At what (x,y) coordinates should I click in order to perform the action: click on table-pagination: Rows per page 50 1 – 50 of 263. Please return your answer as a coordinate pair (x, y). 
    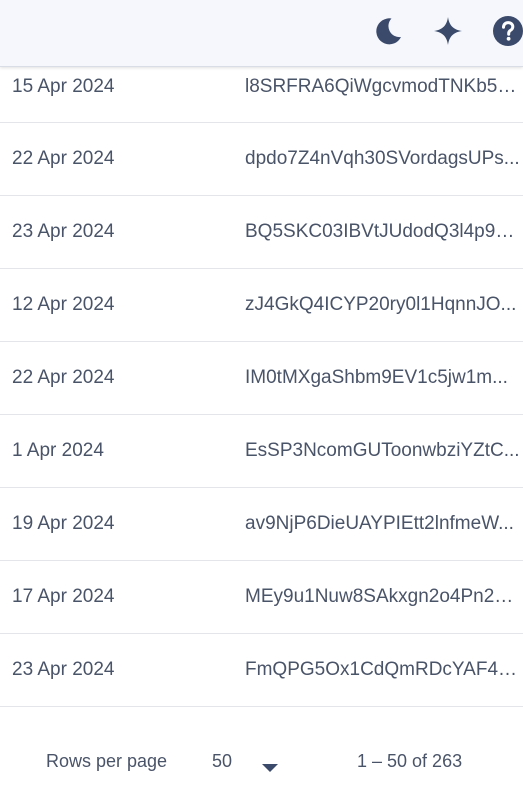
    Looking at the image, I should click on (261, 760).